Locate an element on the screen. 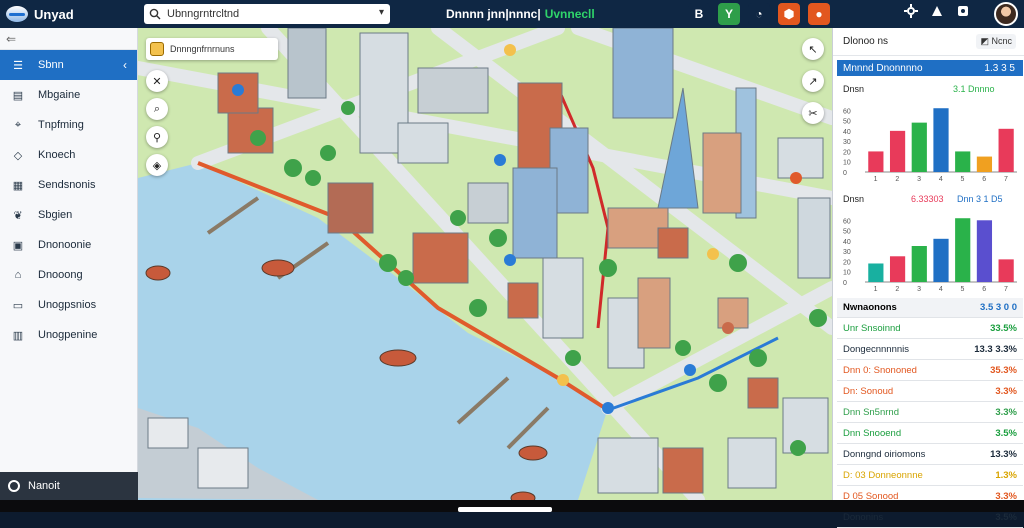  document-icon: ▤ is located at coordinates (18, 95).